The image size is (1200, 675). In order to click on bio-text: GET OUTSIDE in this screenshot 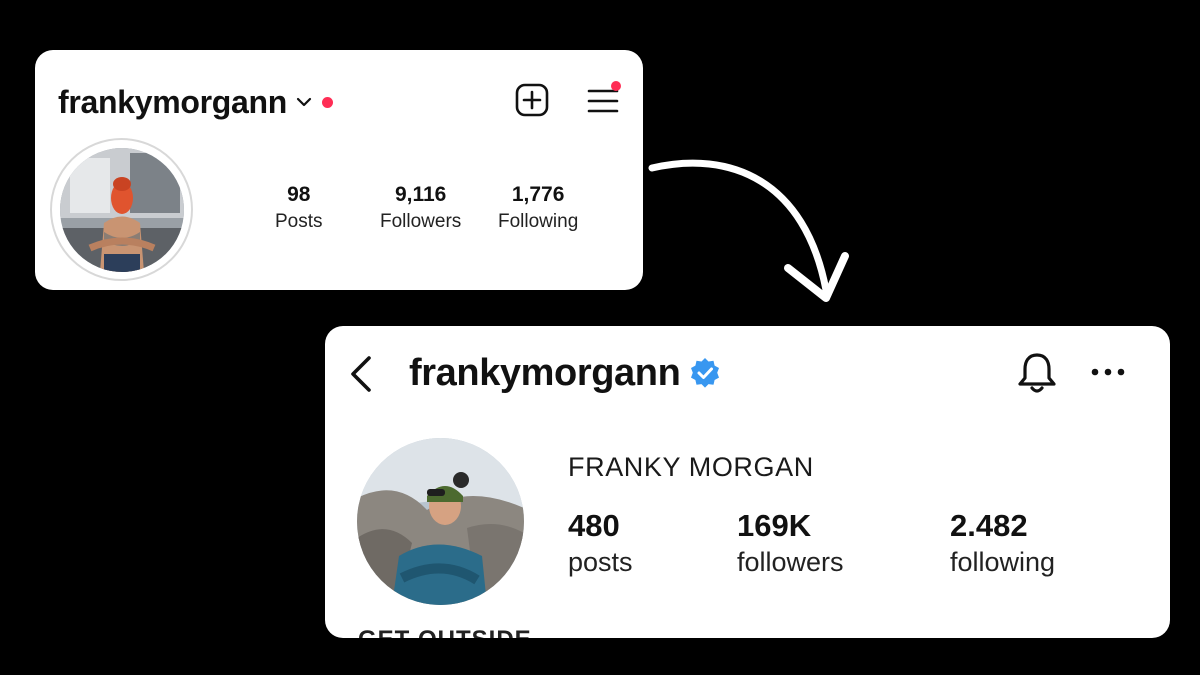, I will do `click(445, 632)`.